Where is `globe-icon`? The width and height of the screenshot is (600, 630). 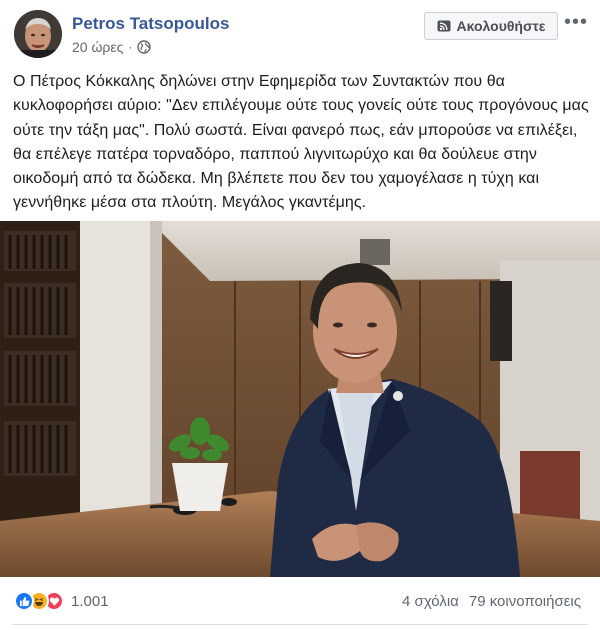
globe-icon is located at coordinates (144, 47).